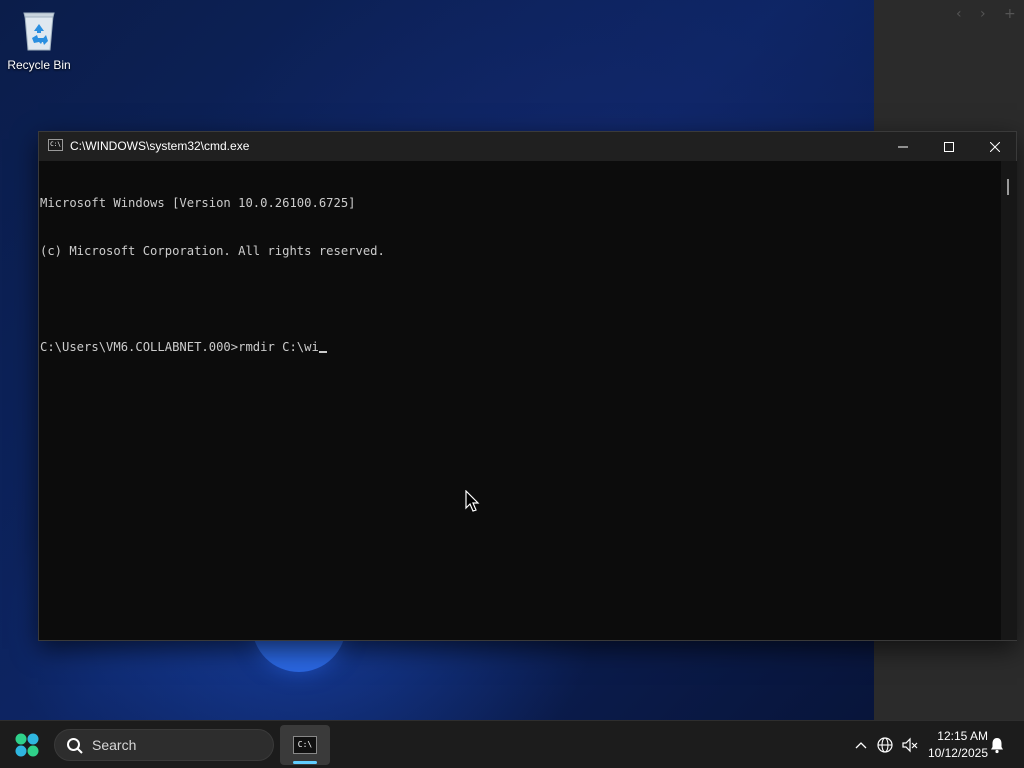 The image size is (1024, 768). I want to click on minimize-button, so click(903, 146).